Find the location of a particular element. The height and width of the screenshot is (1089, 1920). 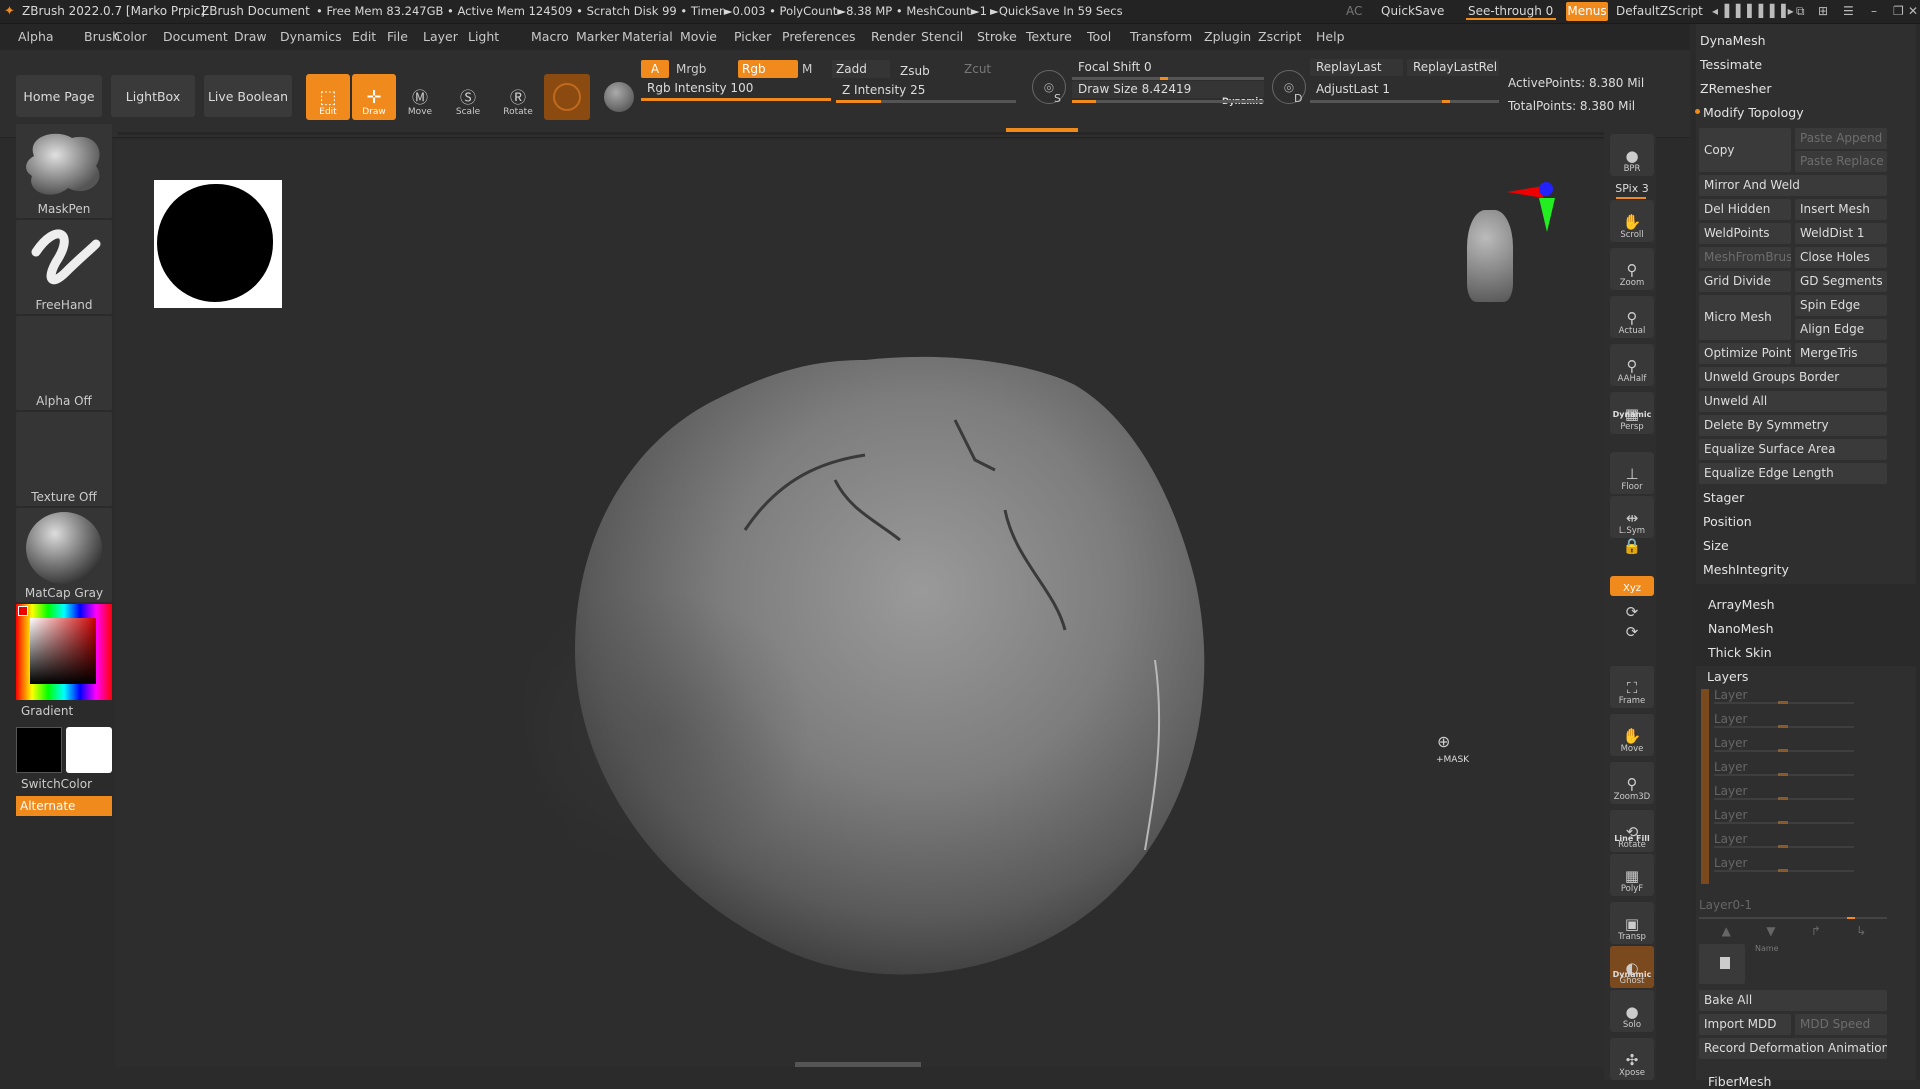

menu-edit: Edit is located at coordinates (364, 36).